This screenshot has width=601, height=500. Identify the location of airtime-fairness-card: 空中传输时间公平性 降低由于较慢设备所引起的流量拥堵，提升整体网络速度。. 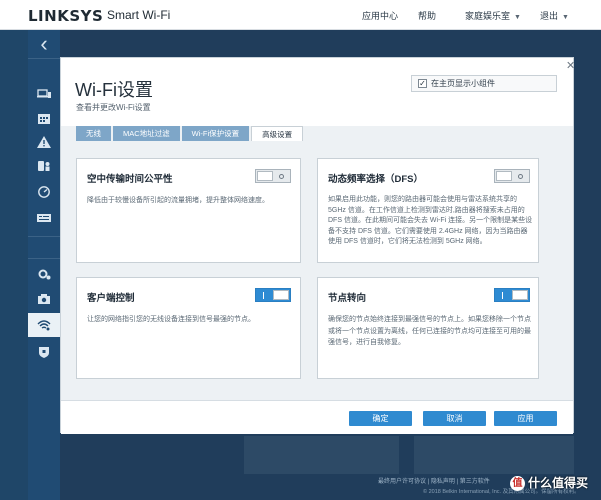
(188, 210).